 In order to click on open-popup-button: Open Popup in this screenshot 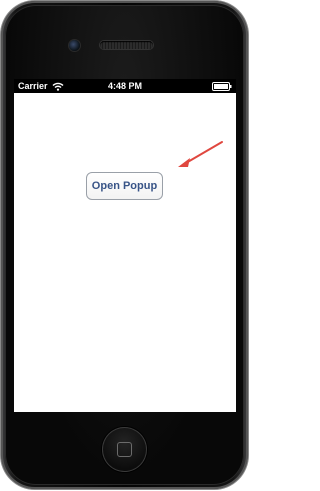, I will do `click(124, 186)`.